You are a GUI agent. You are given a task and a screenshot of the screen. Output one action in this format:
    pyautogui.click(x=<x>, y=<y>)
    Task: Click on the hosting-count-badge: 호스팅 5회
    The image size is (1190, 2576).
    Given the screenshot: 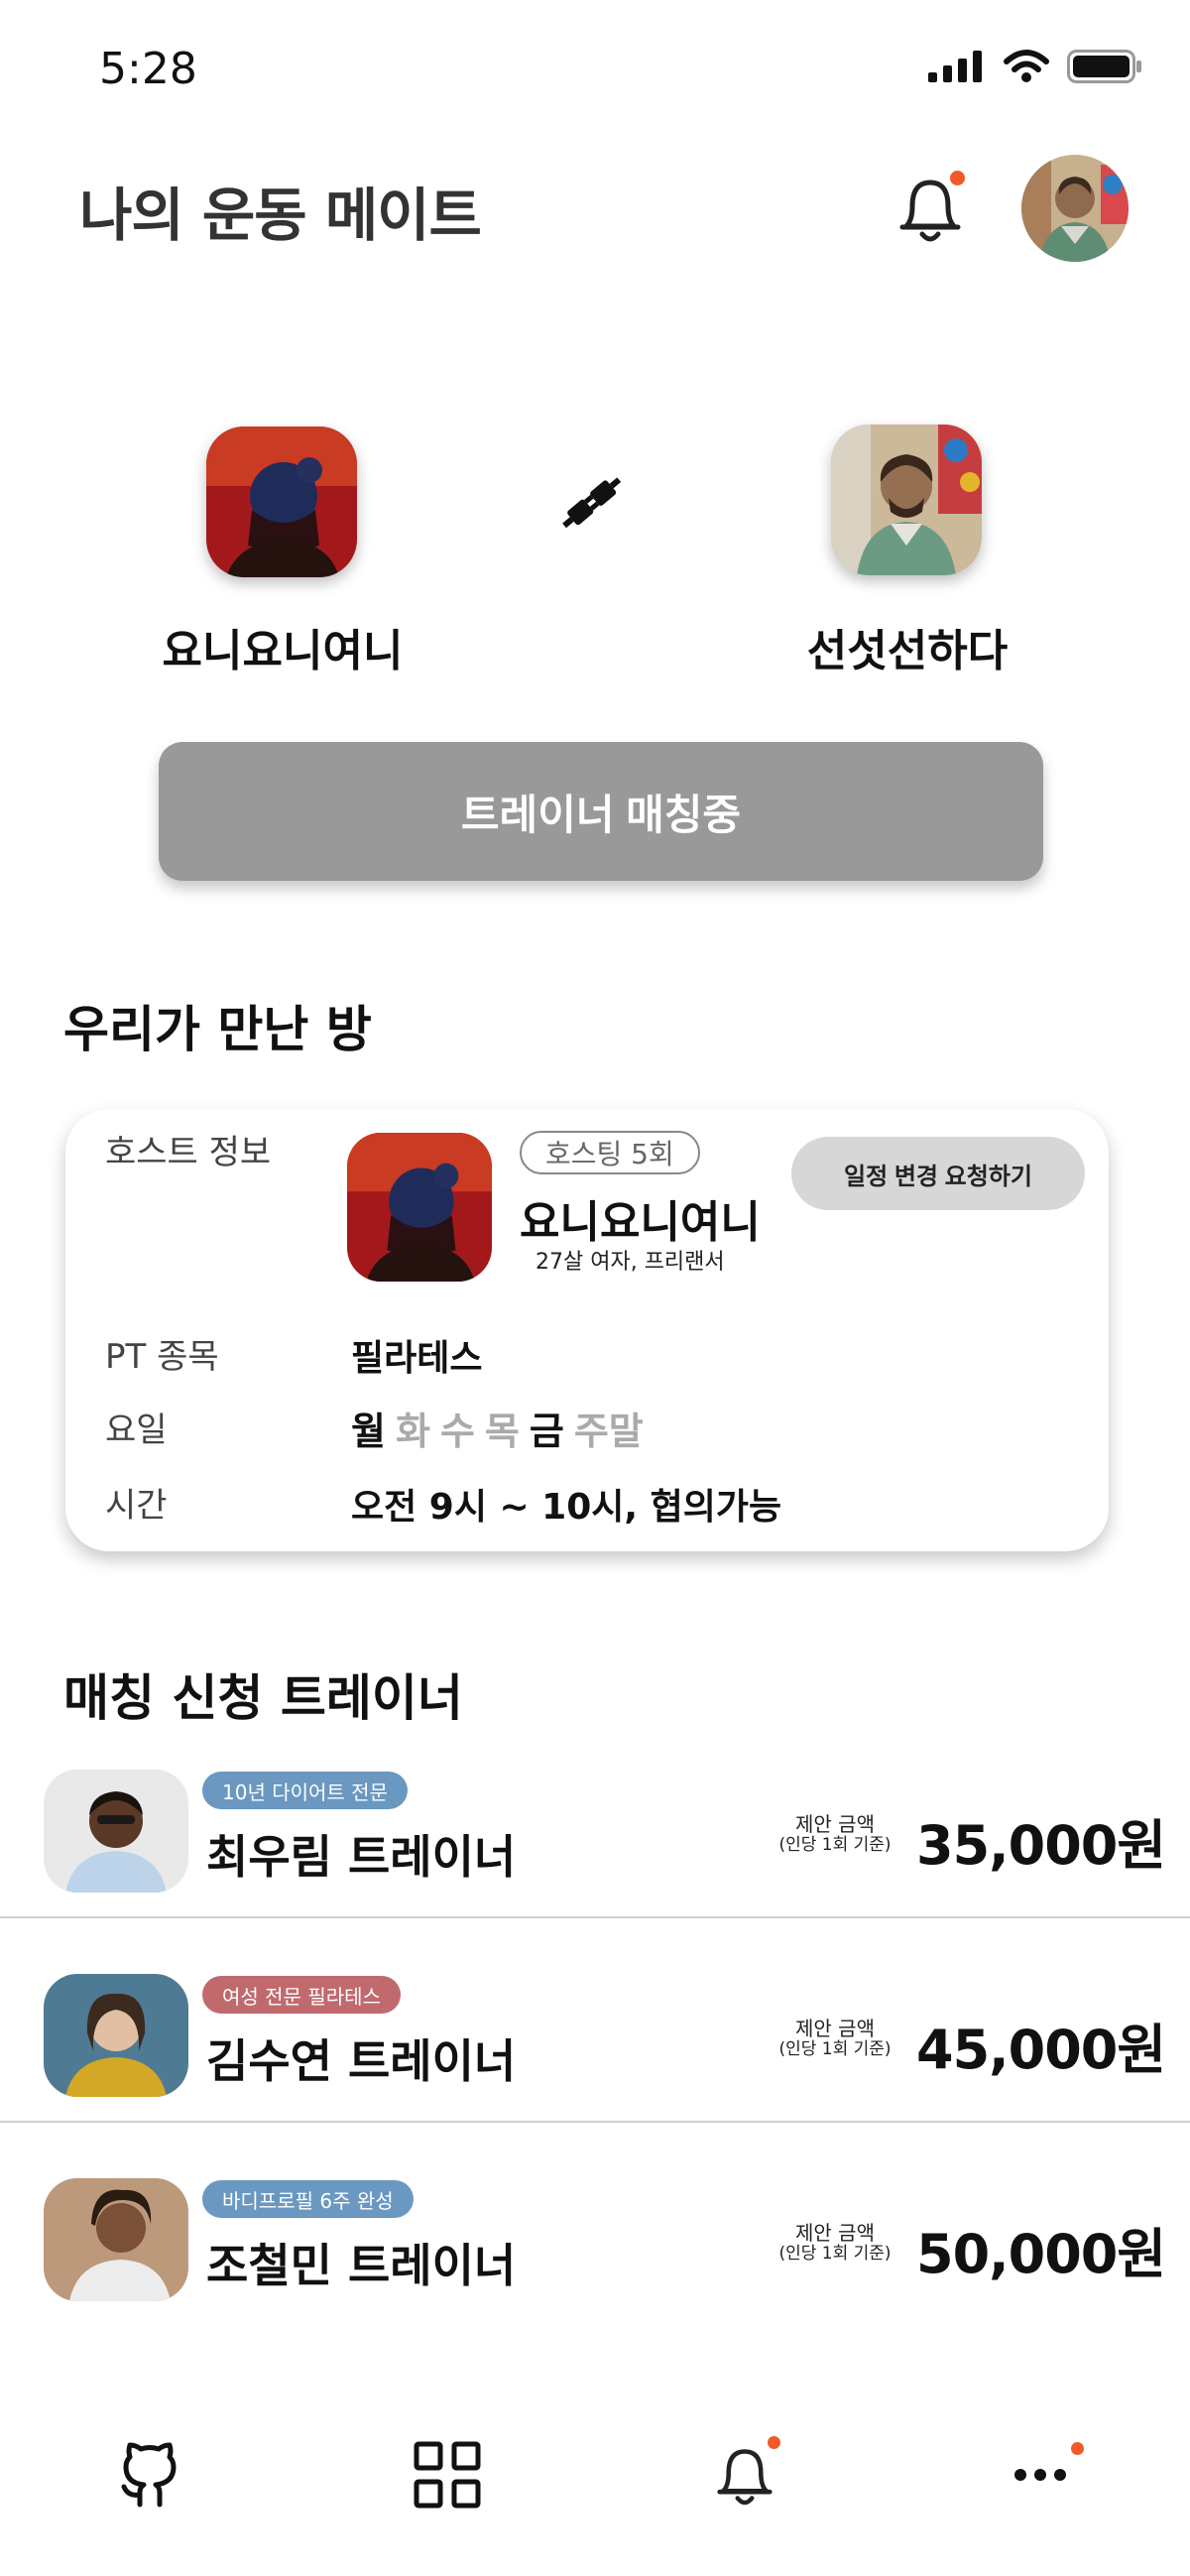 What is the action you would take?
    pyautogui.click(x=610, y=1152)
    